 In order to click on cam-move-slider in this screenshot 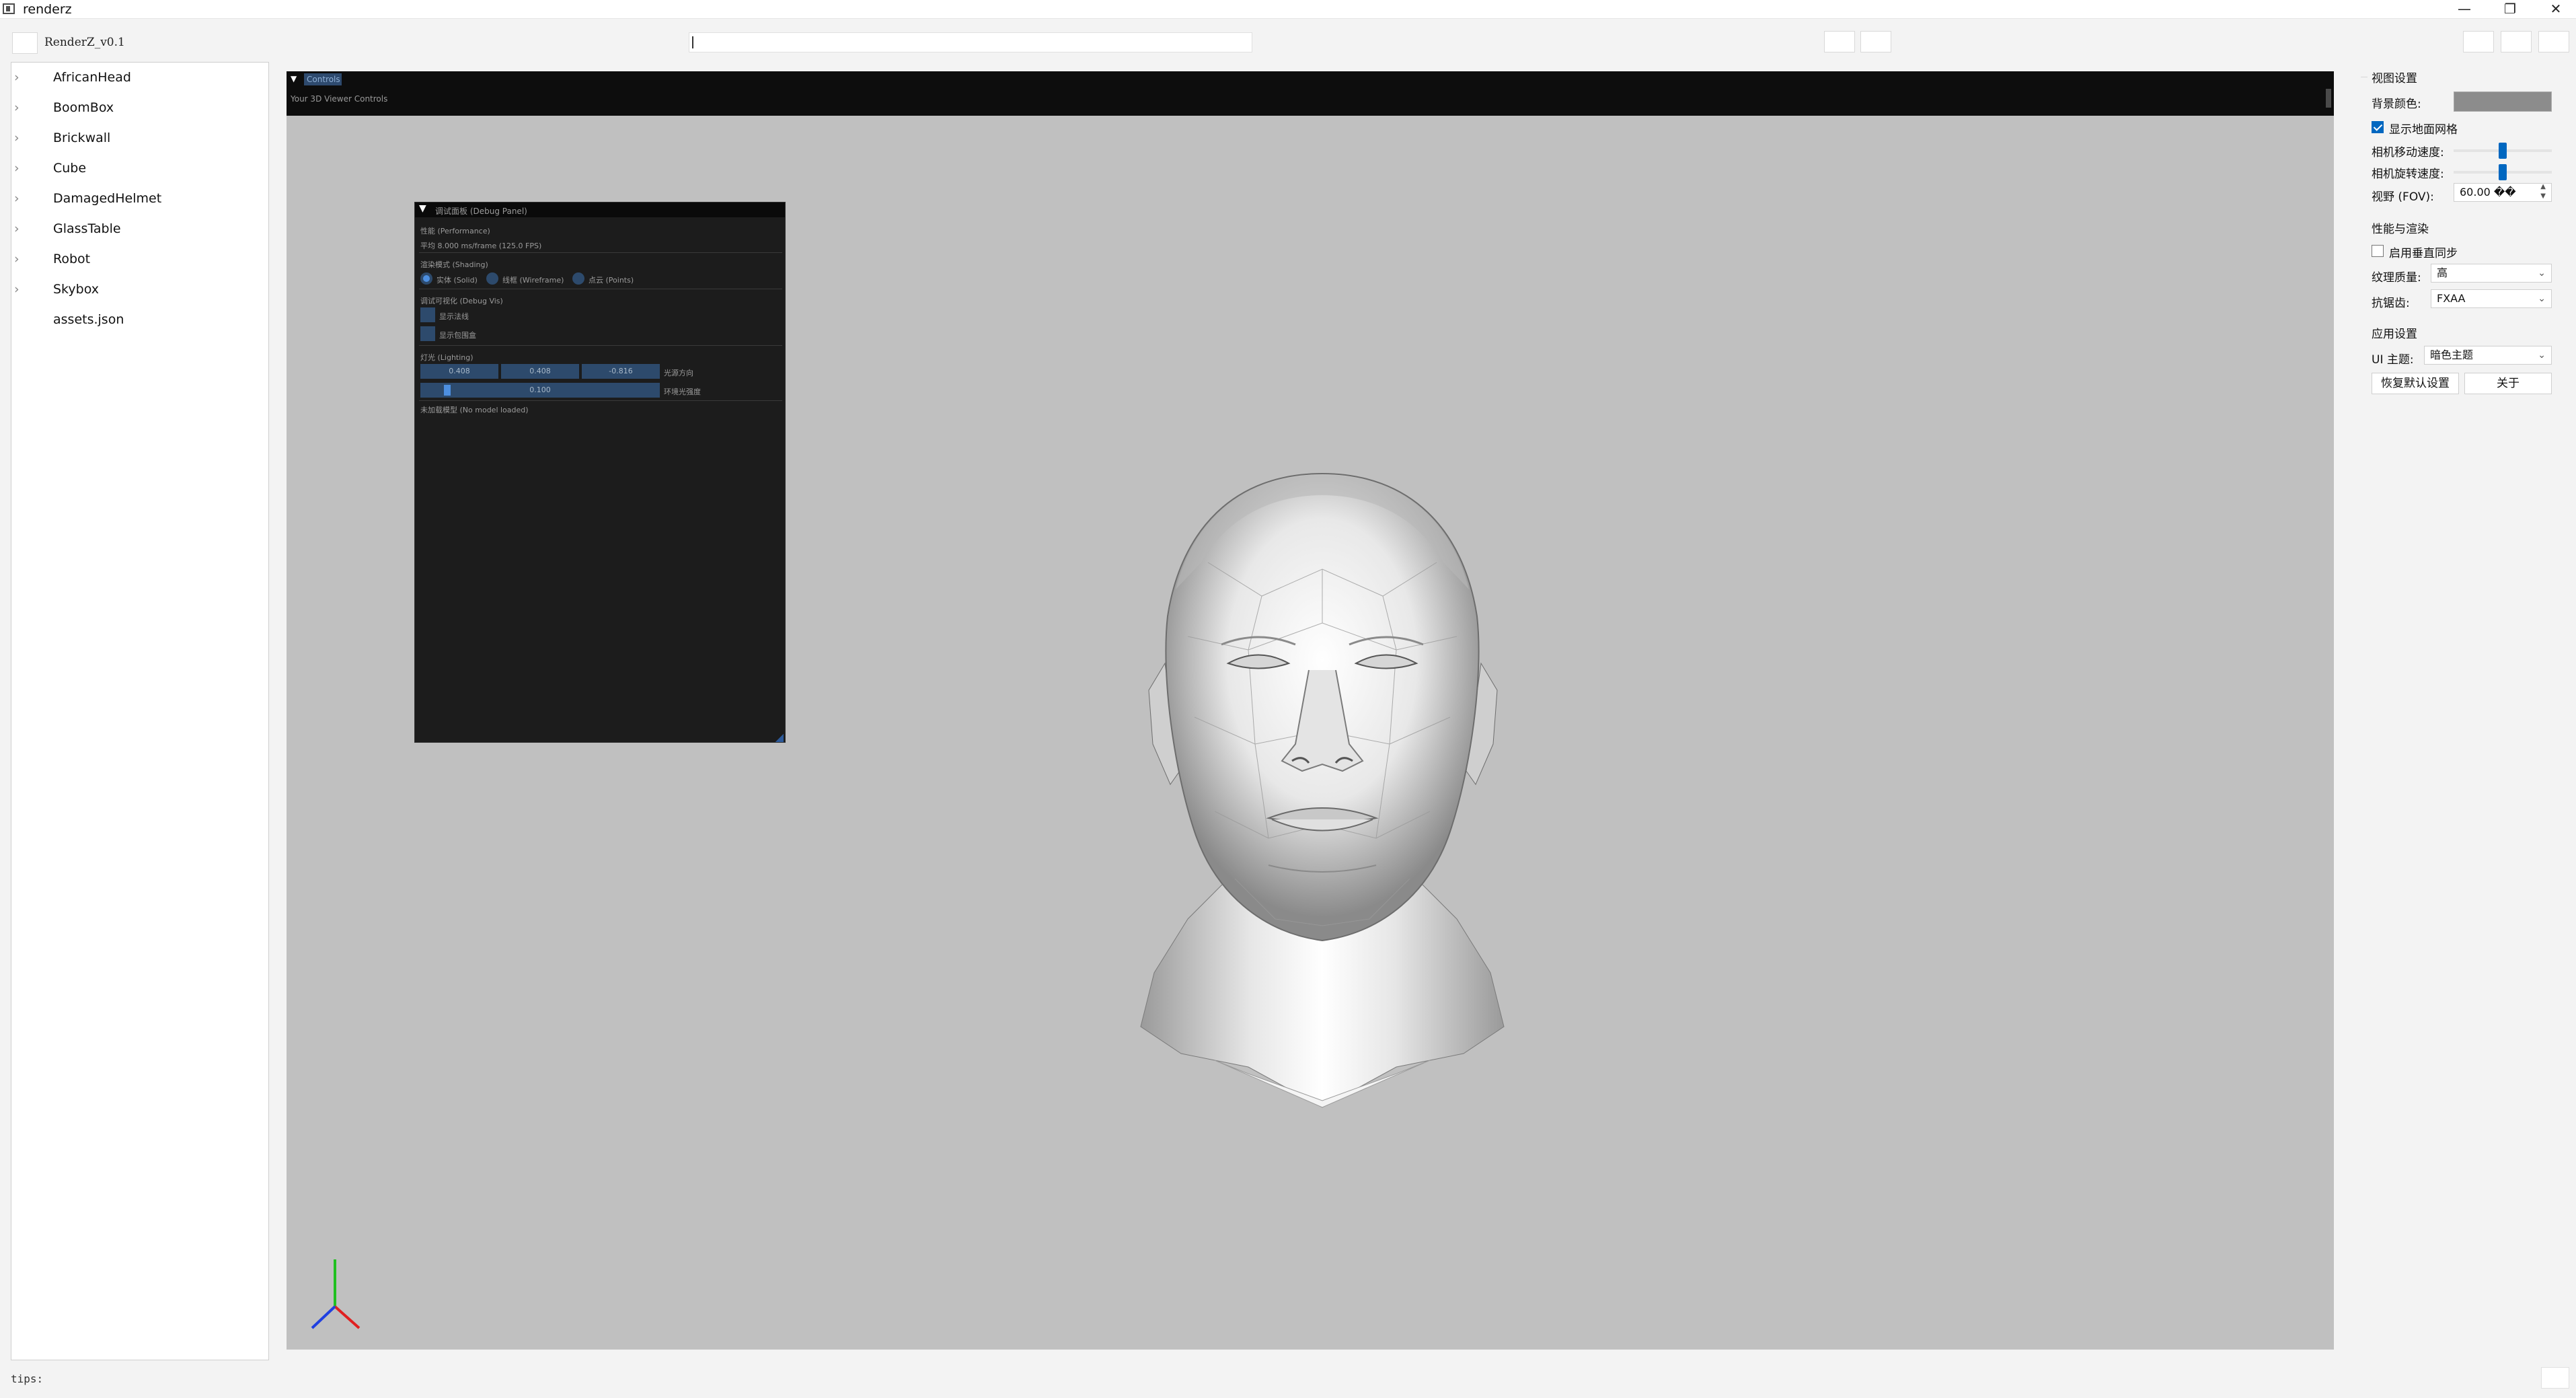, I will do `click(2503, 151)`.